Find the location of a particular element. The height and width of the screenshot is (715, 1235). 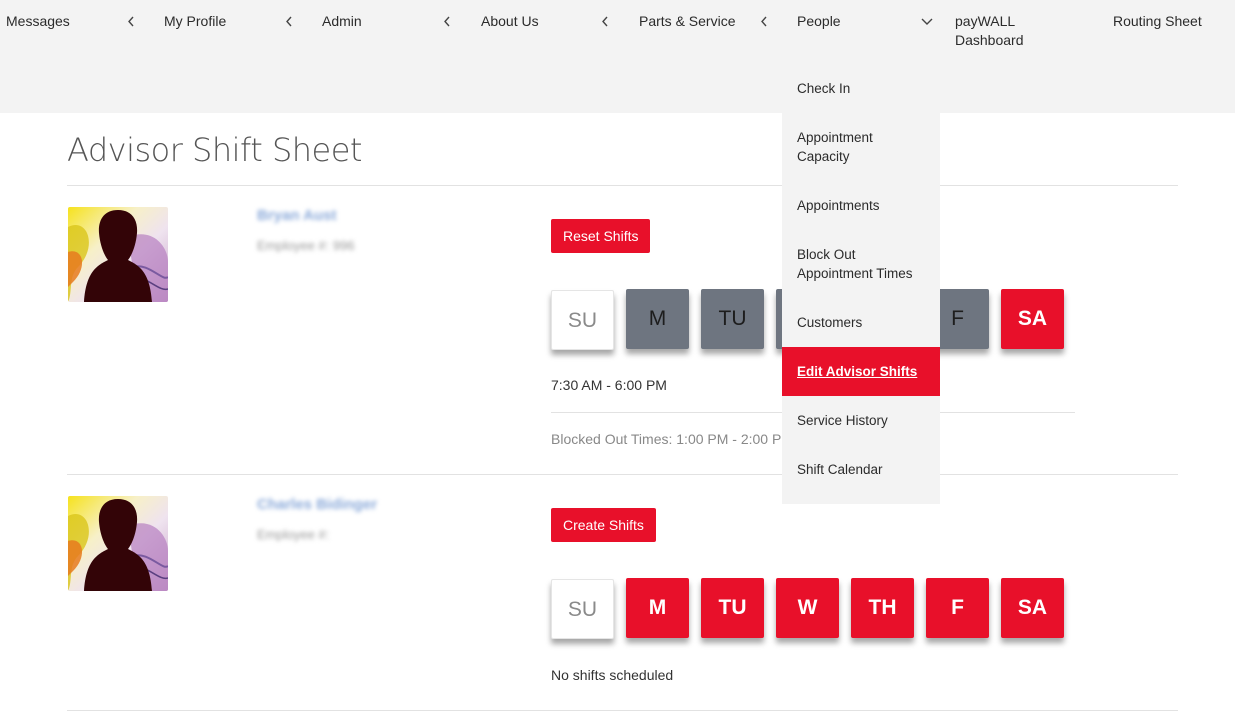

advisor-name-link: Charles Bidinger is located at coordinates (317, 504).